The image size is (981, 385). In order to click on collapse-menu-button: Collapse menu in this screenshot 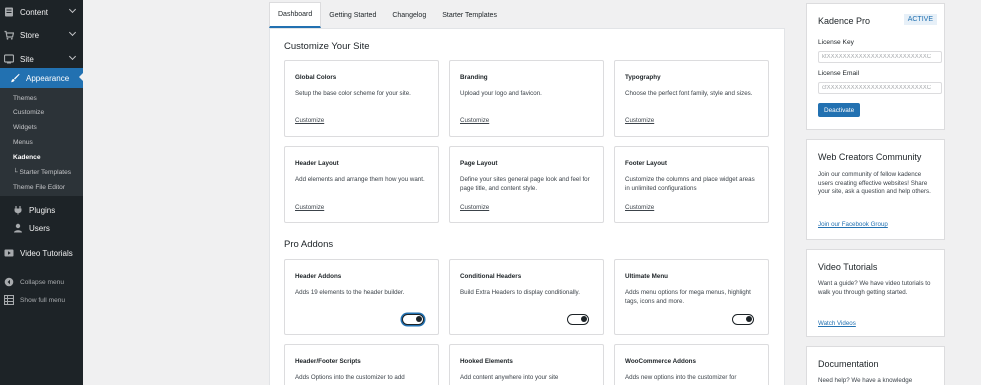, I will do `click(41, 282)`.